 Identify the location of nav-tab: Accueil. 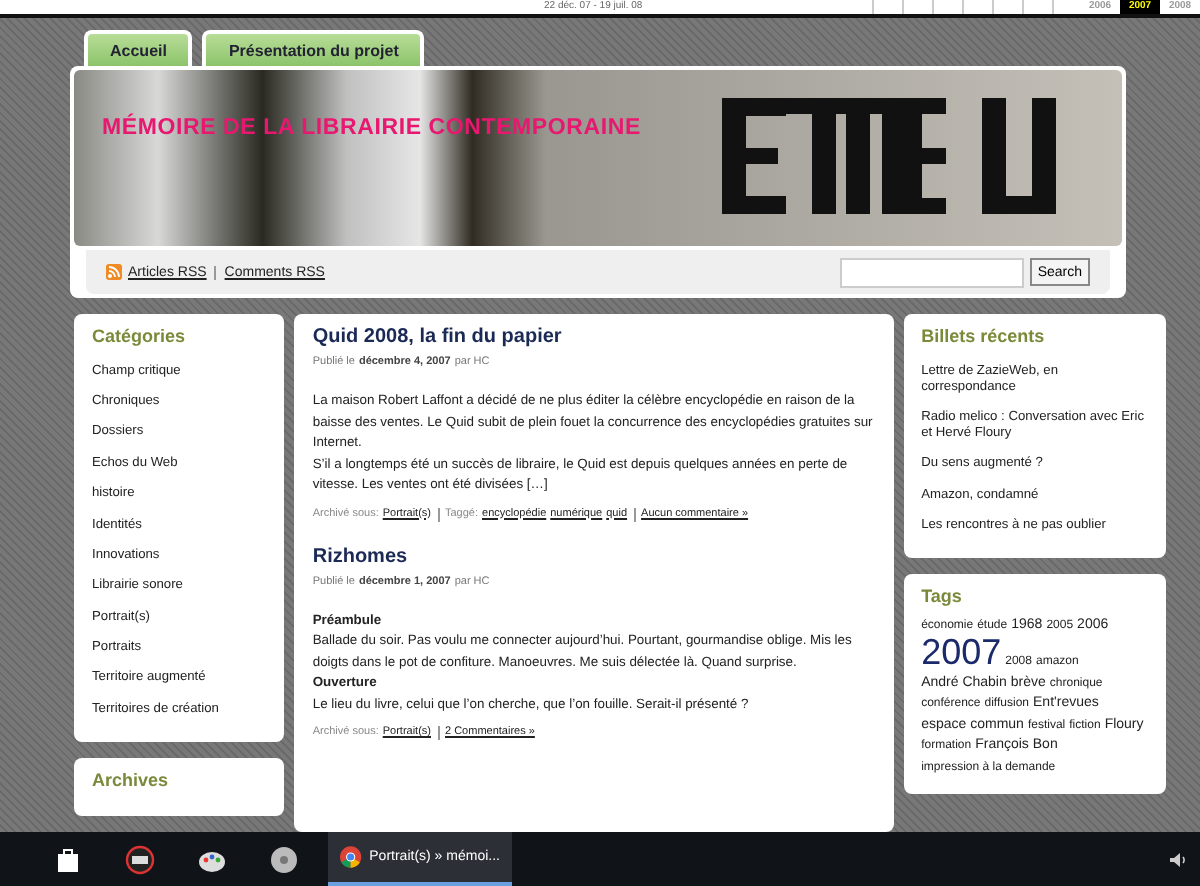
(138, 48).